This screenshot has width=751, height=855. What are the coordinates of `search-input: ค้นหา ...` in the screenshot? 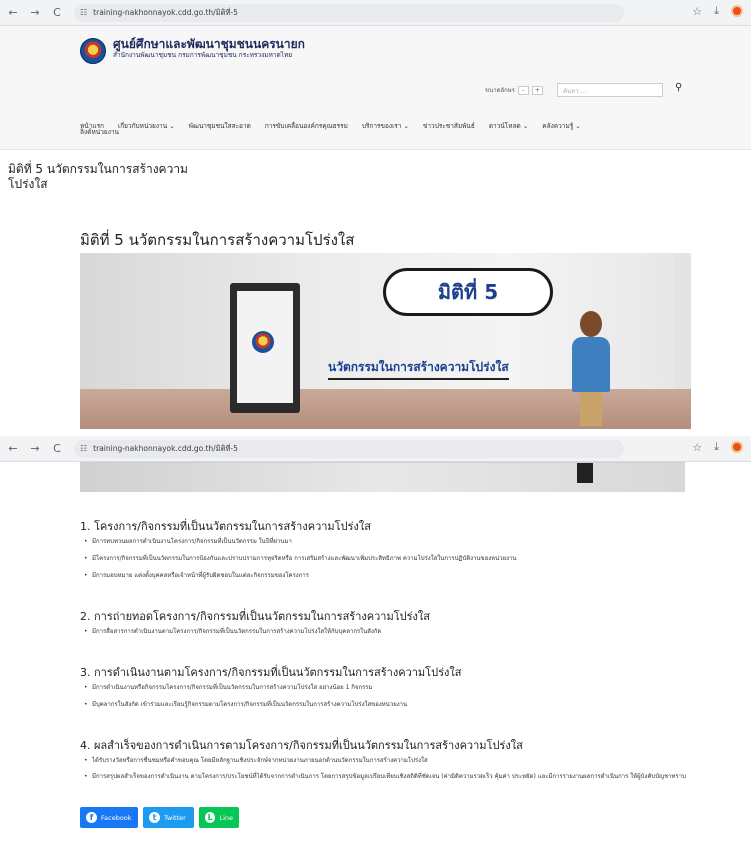 It's located at (610, 90).